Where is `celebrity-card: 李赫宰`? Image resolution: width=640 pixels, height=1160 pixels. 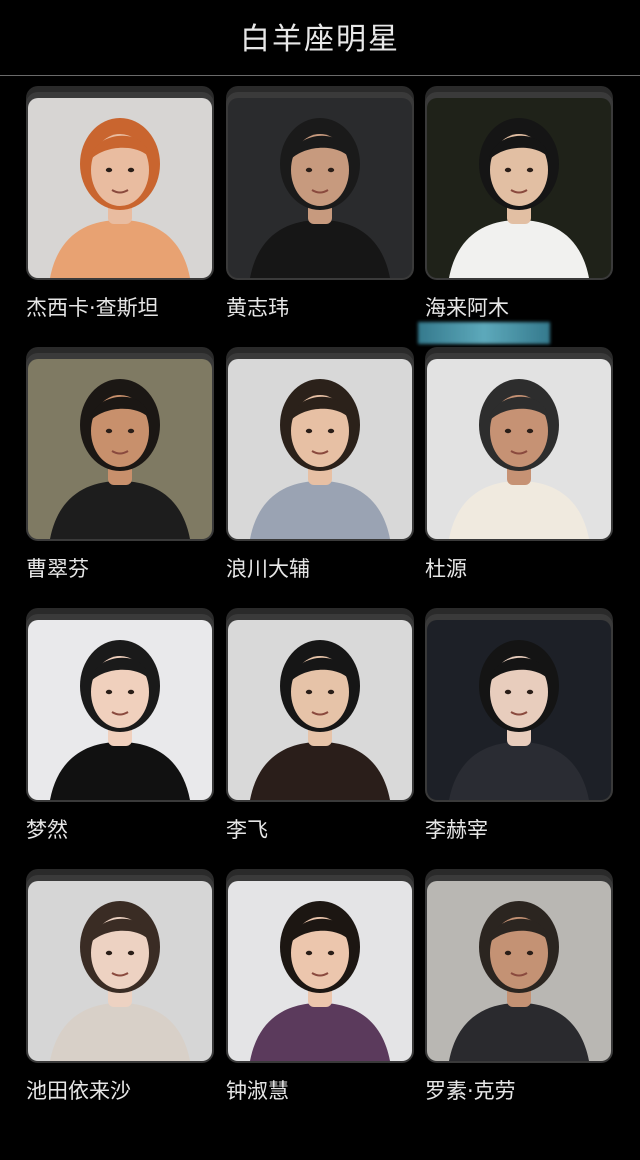 celebrity-card: 李赫宰 is located at coordinates (519, 726).